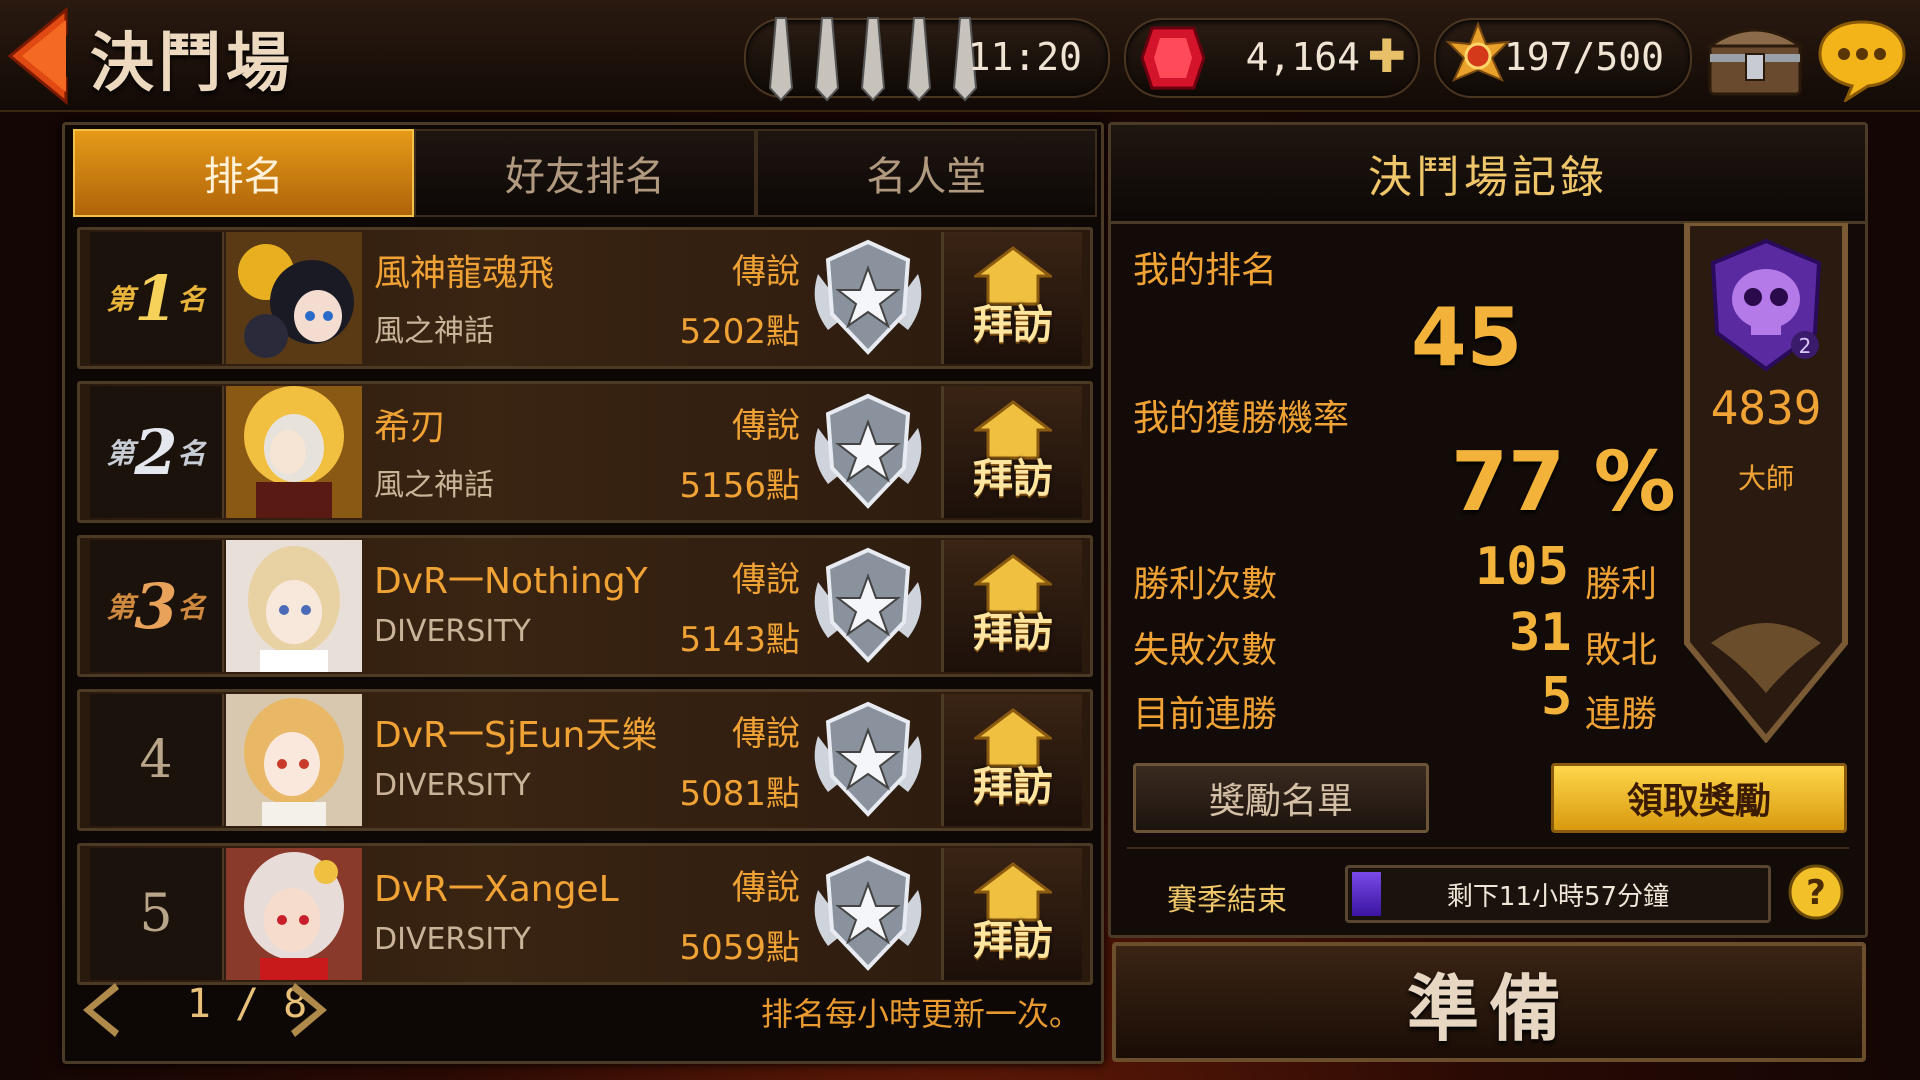 The width and height of the screenshot is (1920, 1080). What do you see at coordinates (1241, 418) in the screenshot?
I see `win-rate-label: 我的獲勝機率` at bounding box center [1241, 418].